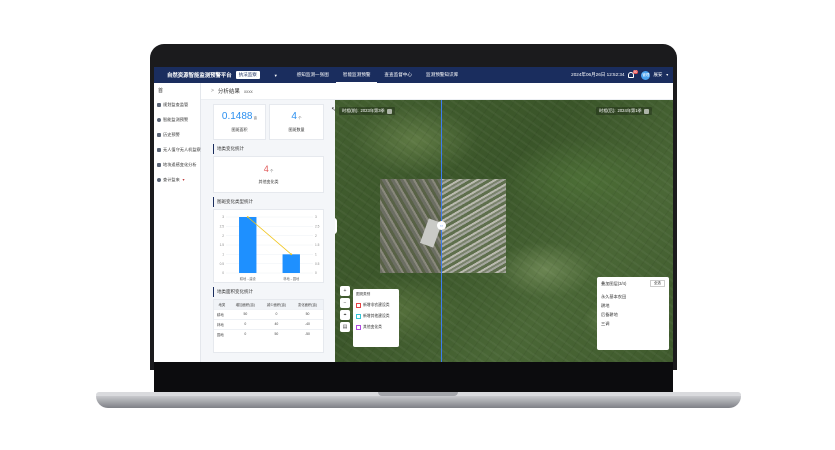  What do you see at coordinates (228, 92) in the screenshot?
I see `page-title: 分析结果` at bounding box center [228, 92].